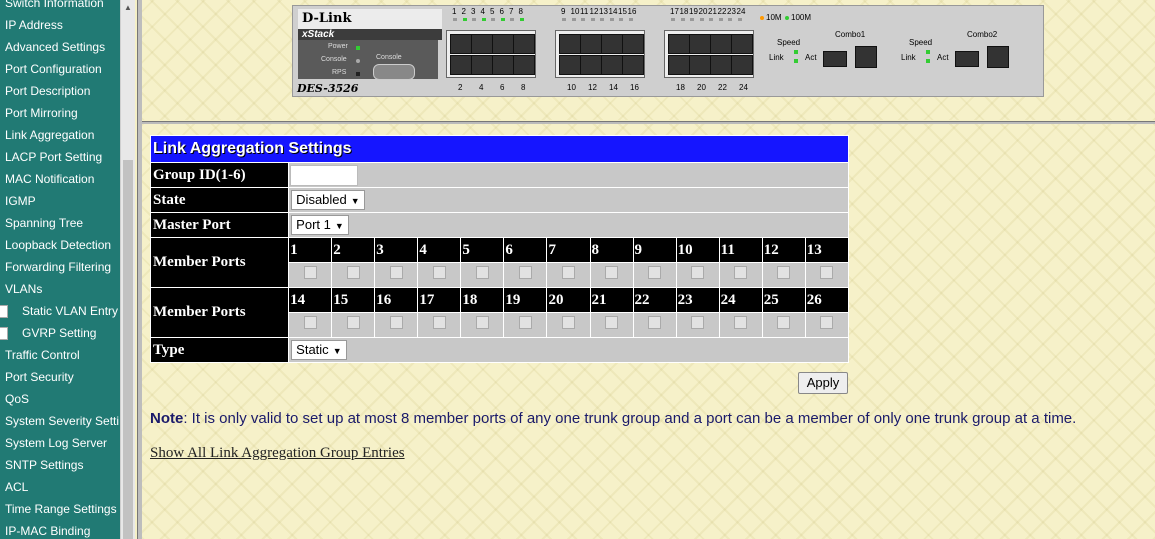 Image resolution: width=1155 pixels, height=539 pixels. What do you see at coordinates (463, 11) in the screenshot?
I see `port-number-top: 2` at bounding box center [463, 11].